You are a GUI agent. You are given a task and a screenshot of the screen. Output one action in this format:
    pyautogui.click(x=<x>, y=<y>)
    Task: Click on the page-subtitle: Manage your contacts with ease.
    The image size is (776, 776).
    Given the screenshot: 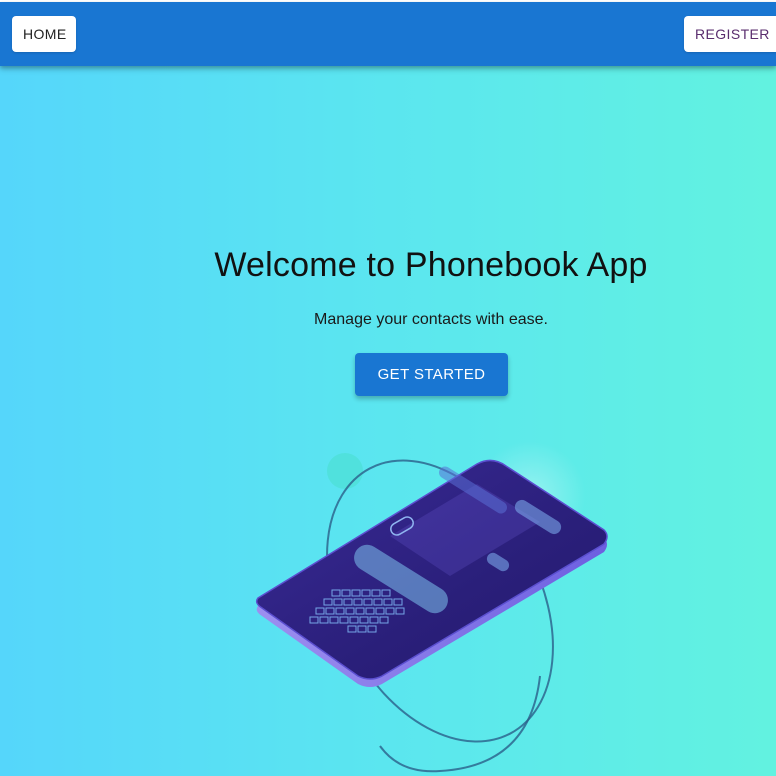 What is the action you would take?
    pyautogui.click(x=431, y=319)
    